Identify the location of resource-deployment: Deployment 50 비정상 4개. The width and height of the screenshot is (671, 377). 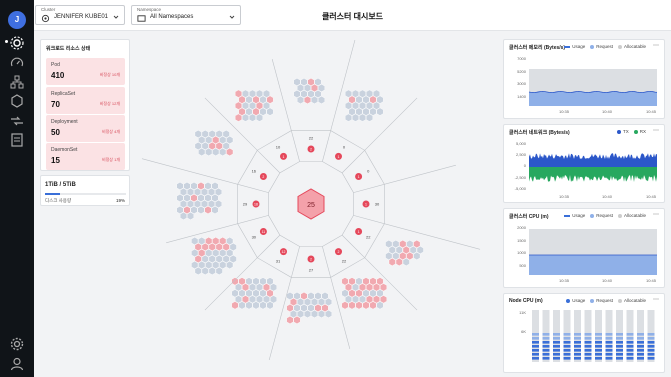
(85, 128).